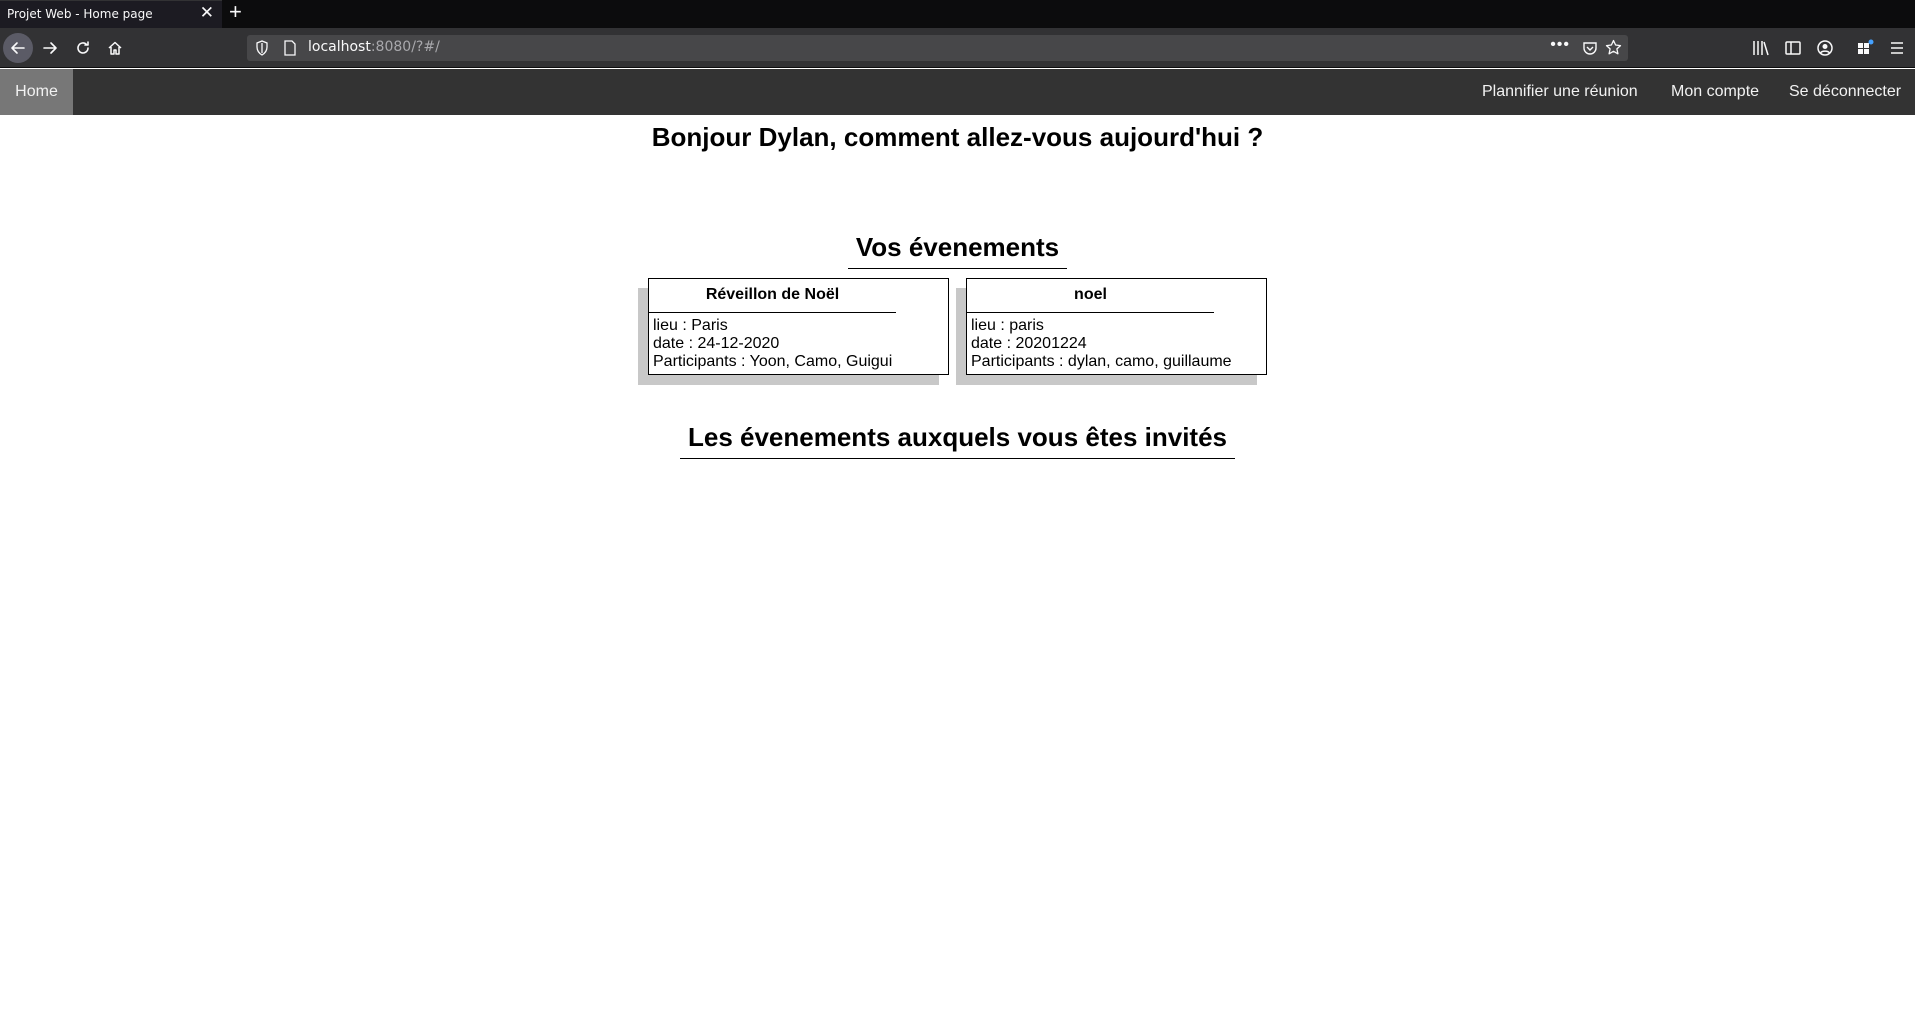 The image size is (1915, 1010). What do you see at coordinates (262, 48) in the screenshot?
I see `shield-icon` at bounding box center [262, 48].